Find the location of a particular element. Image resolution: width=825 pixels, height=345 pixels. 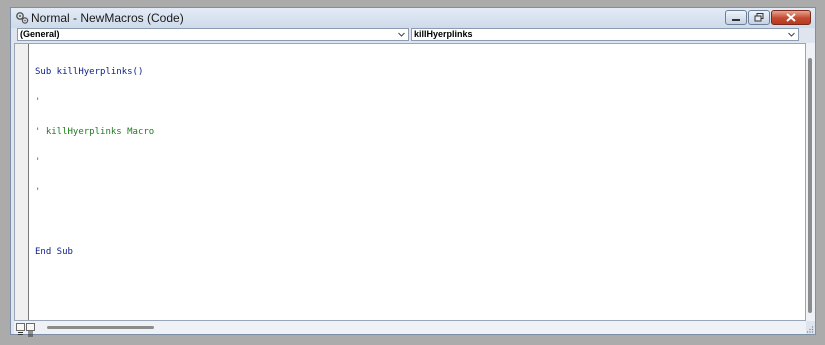

close-icon is located at coordinates (791, 17).